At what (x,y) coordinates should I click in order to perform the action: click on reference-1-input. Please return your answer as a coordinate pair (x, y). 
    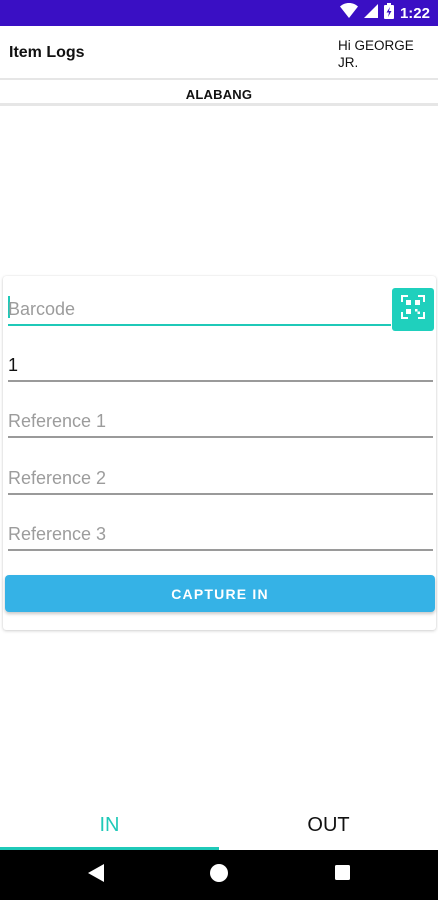
    Looking at the image, I should click on (220, 421).